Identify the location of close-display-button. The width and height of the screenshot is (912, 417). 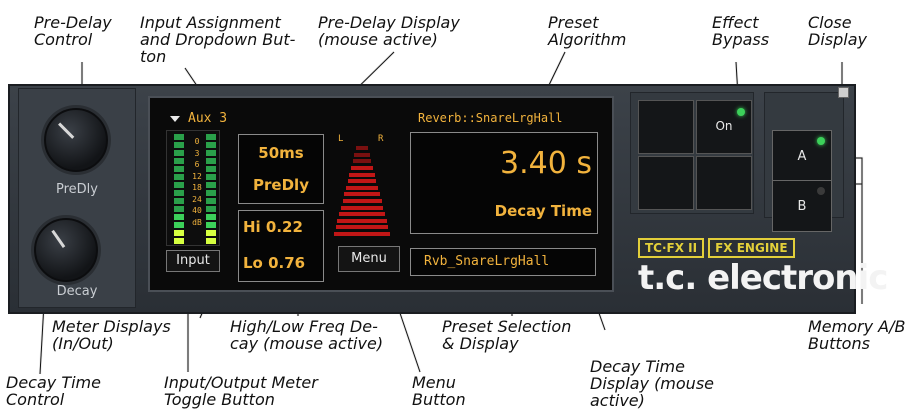
(843, 92).